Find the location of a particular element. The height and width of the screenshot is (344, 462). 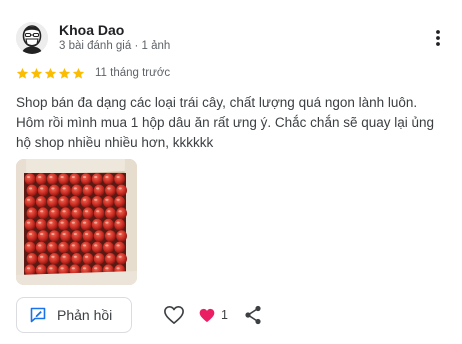

more-vert-icon is located at coordinates (438, 38).